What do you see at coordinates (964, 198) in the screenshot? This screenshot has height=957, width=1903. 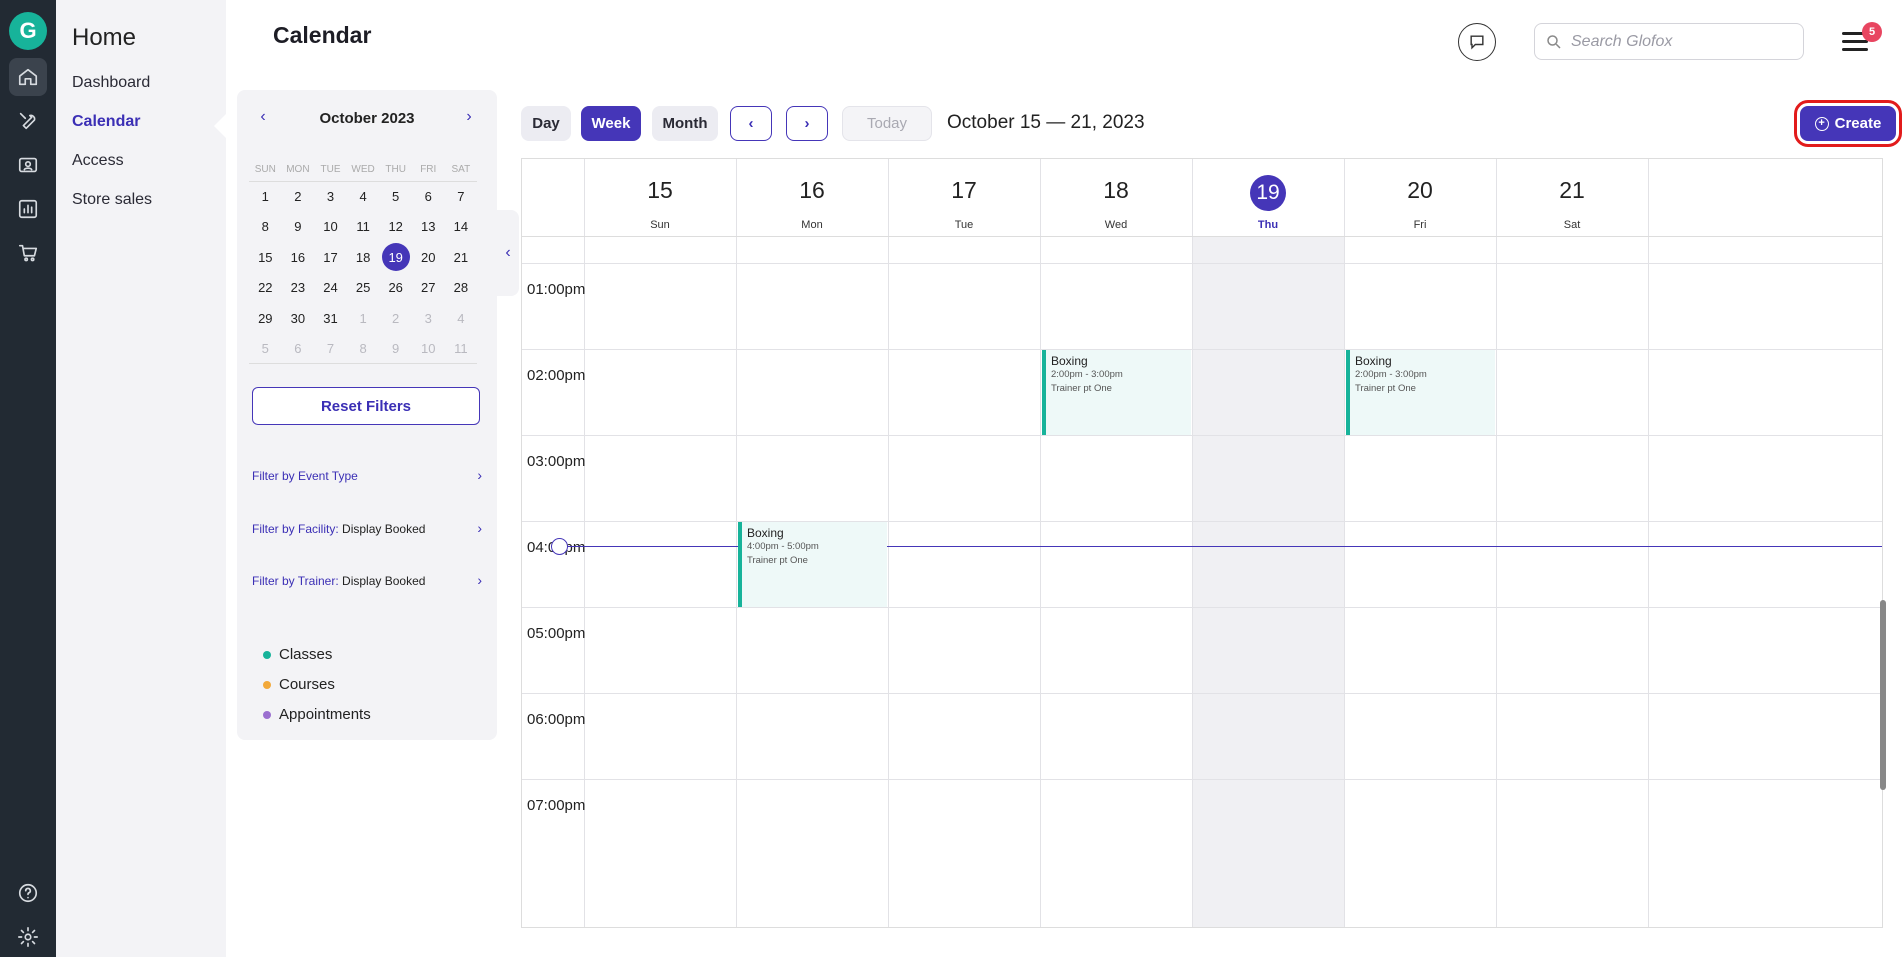 I see `day-header-tue: 17 Tue` at bounding box center [964, 198].